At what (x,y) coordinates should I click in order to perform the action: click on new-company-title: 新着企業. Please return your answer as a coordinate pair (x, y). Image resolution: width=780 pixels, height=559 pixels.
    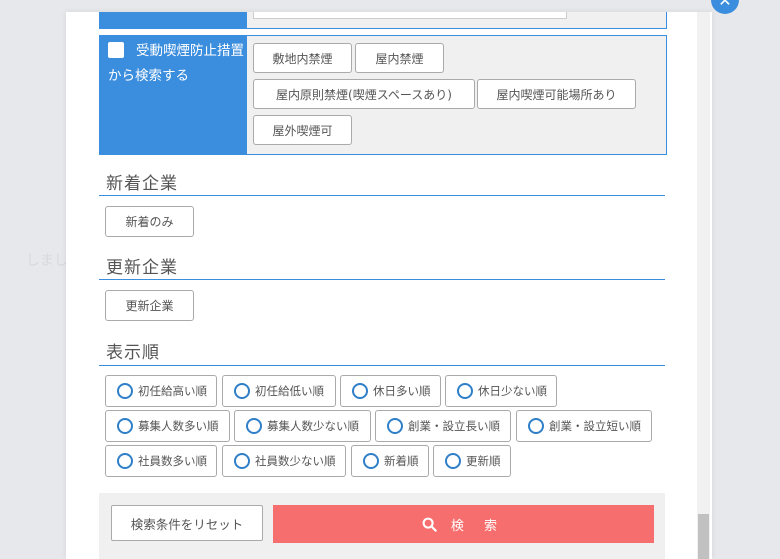
    Looking at the image, I should click on (142, 184).